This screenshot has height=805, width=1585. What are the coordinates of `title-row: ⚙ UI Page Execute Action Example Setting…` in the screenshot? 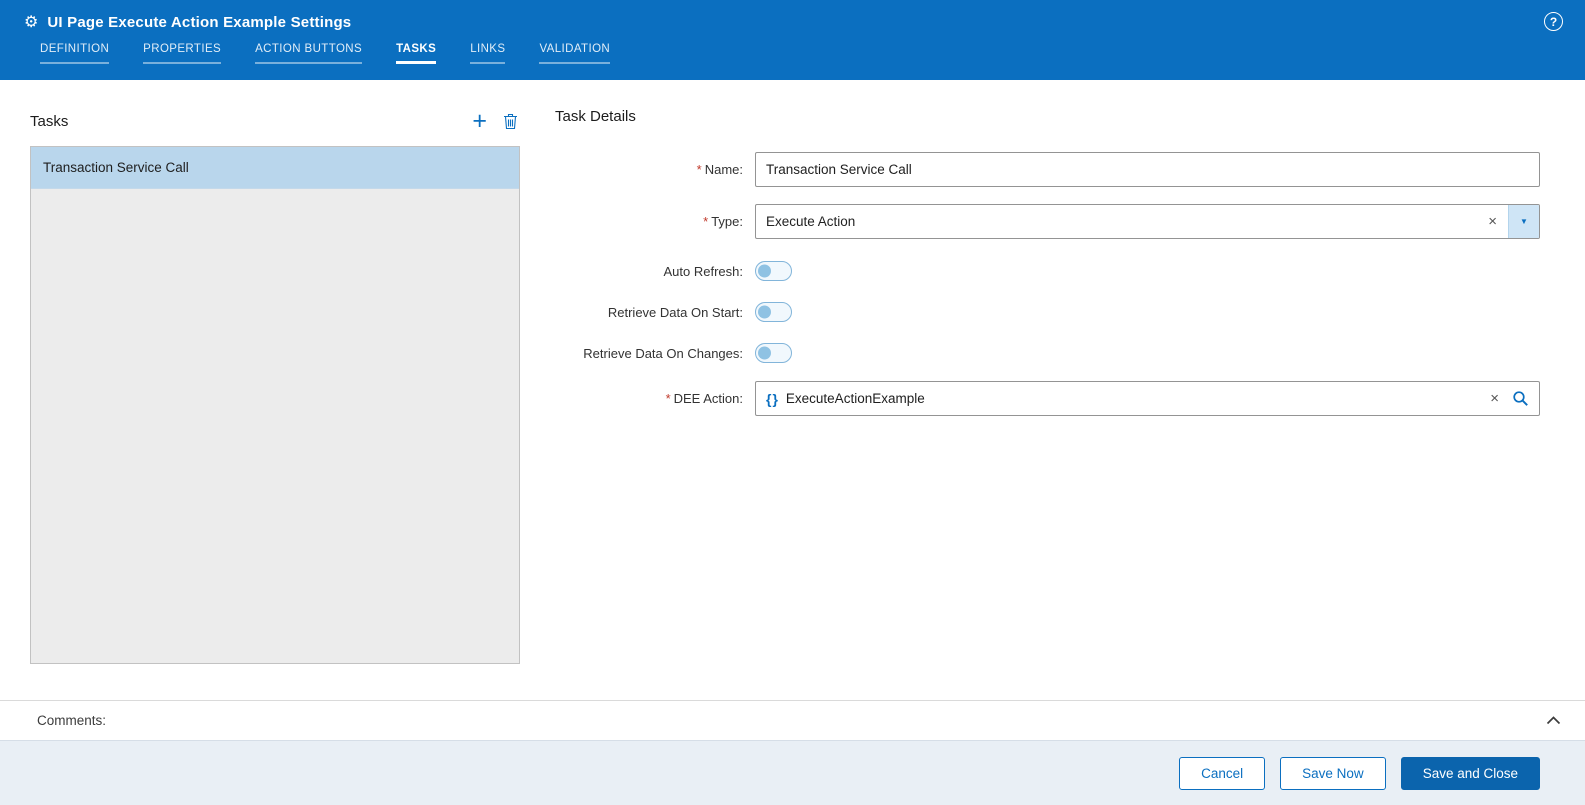 It's located at (792, 17).